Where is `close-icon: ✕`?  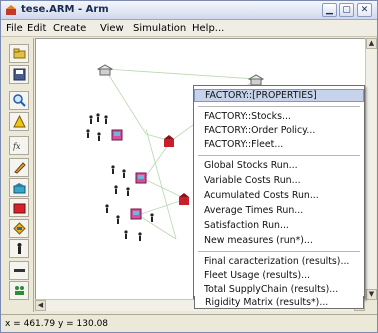 close-icon: ✕ is located at coordinates (364, 10).